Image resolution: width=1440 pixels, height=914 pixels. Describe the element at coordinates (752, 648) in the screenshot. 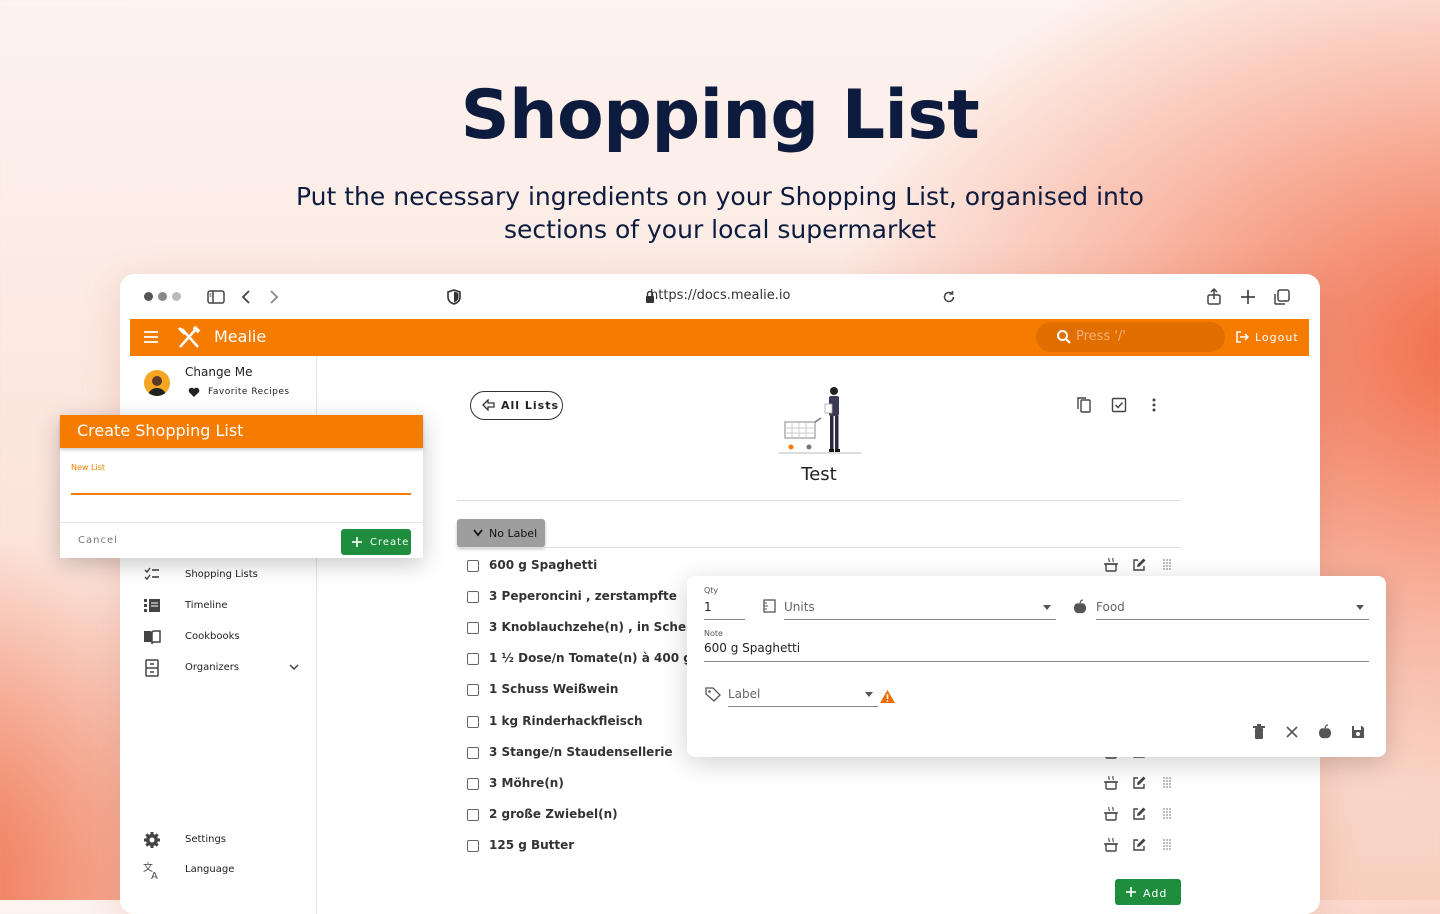

I see `note-input: 600 g Spaghetti` at that location.